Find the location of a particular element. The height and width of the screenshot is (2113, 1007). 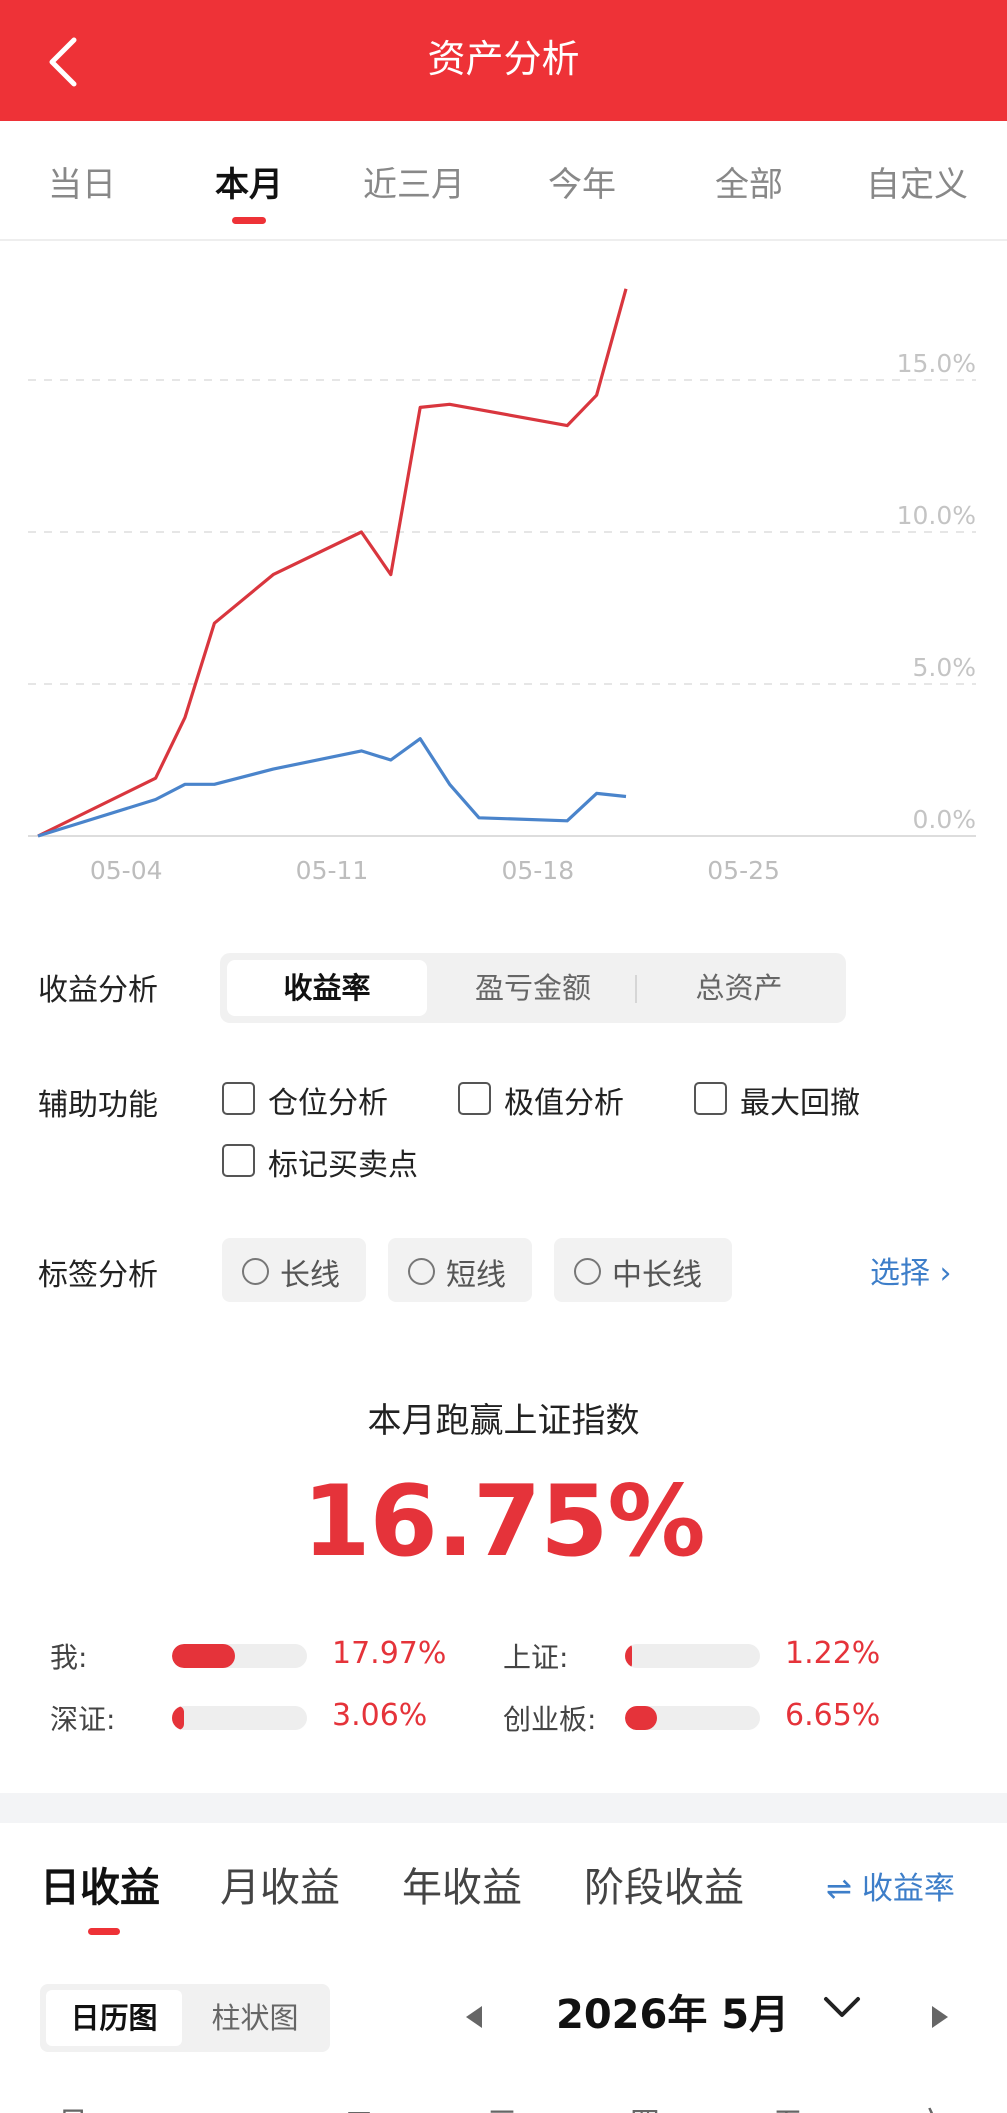

weekday-label: 一 is located at coordinates (216, 2105).